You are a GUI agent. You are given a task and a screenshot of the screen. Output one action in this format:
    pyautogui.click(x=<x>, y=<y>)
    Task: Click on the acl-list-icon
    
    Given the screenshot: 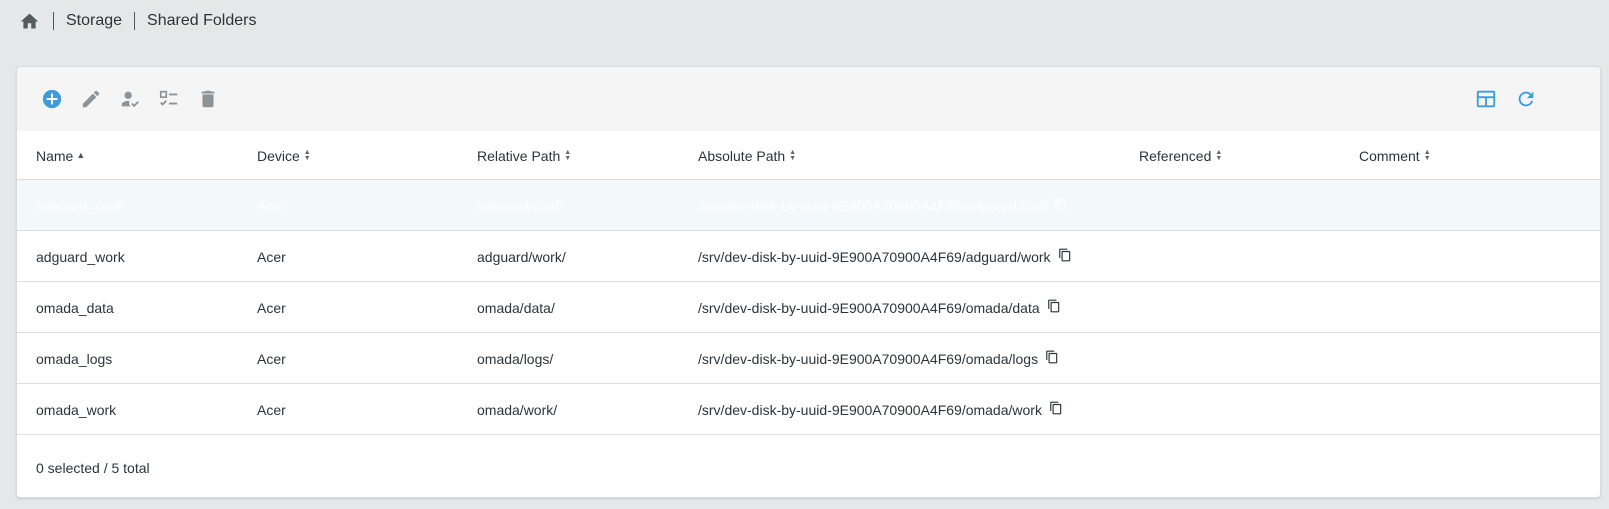 What is the action you would take?
    pyautogui.click(x=168, y=98)
    